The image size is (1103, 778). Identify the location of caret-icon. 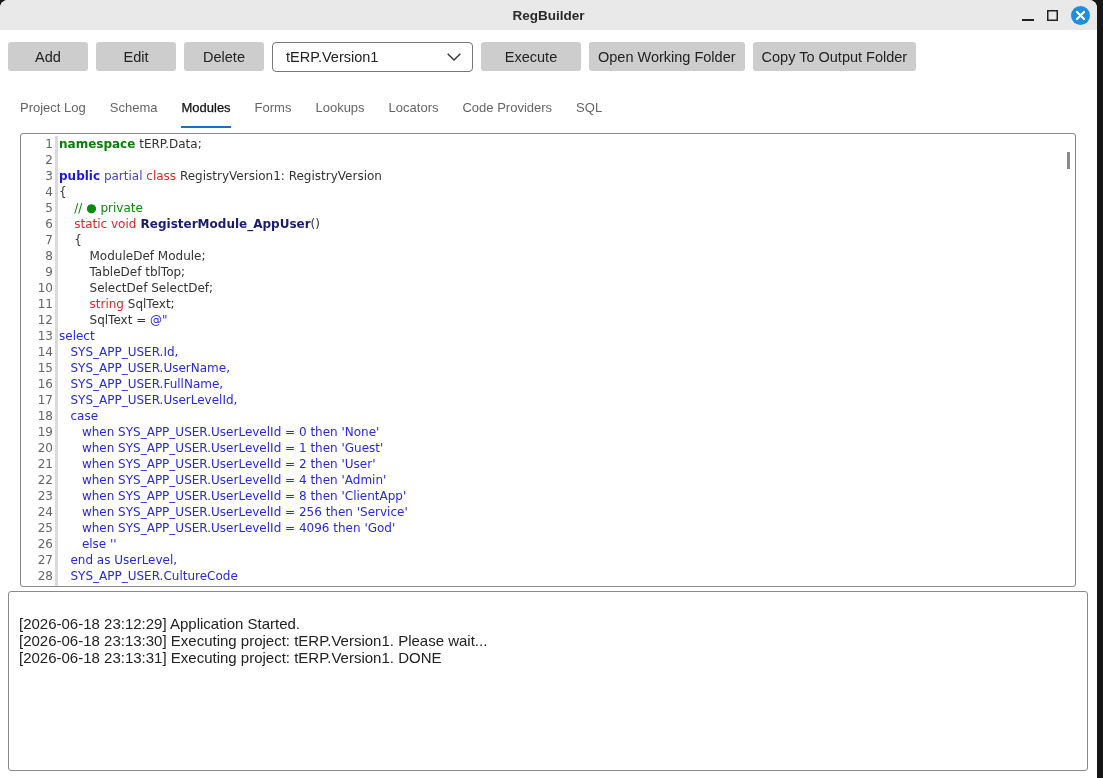
(454, 57).